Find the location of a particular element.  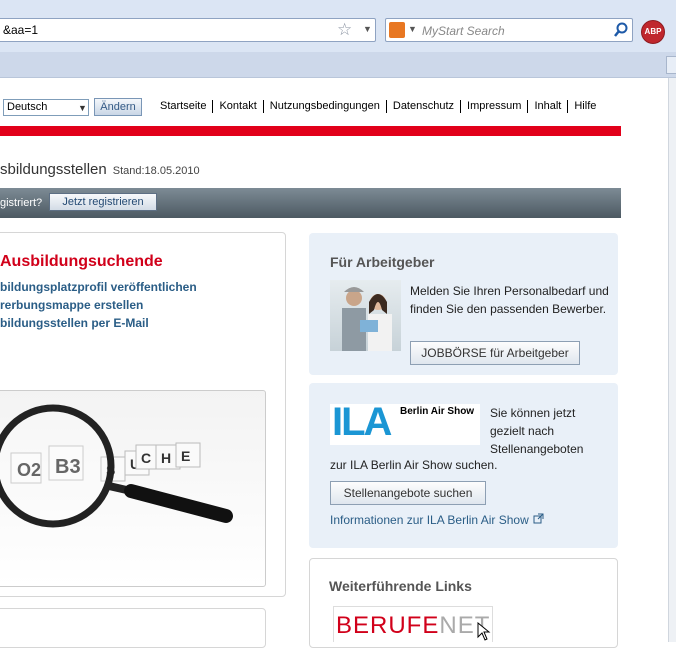

address-text: &aa=1 is located at coordinates (20, 30).